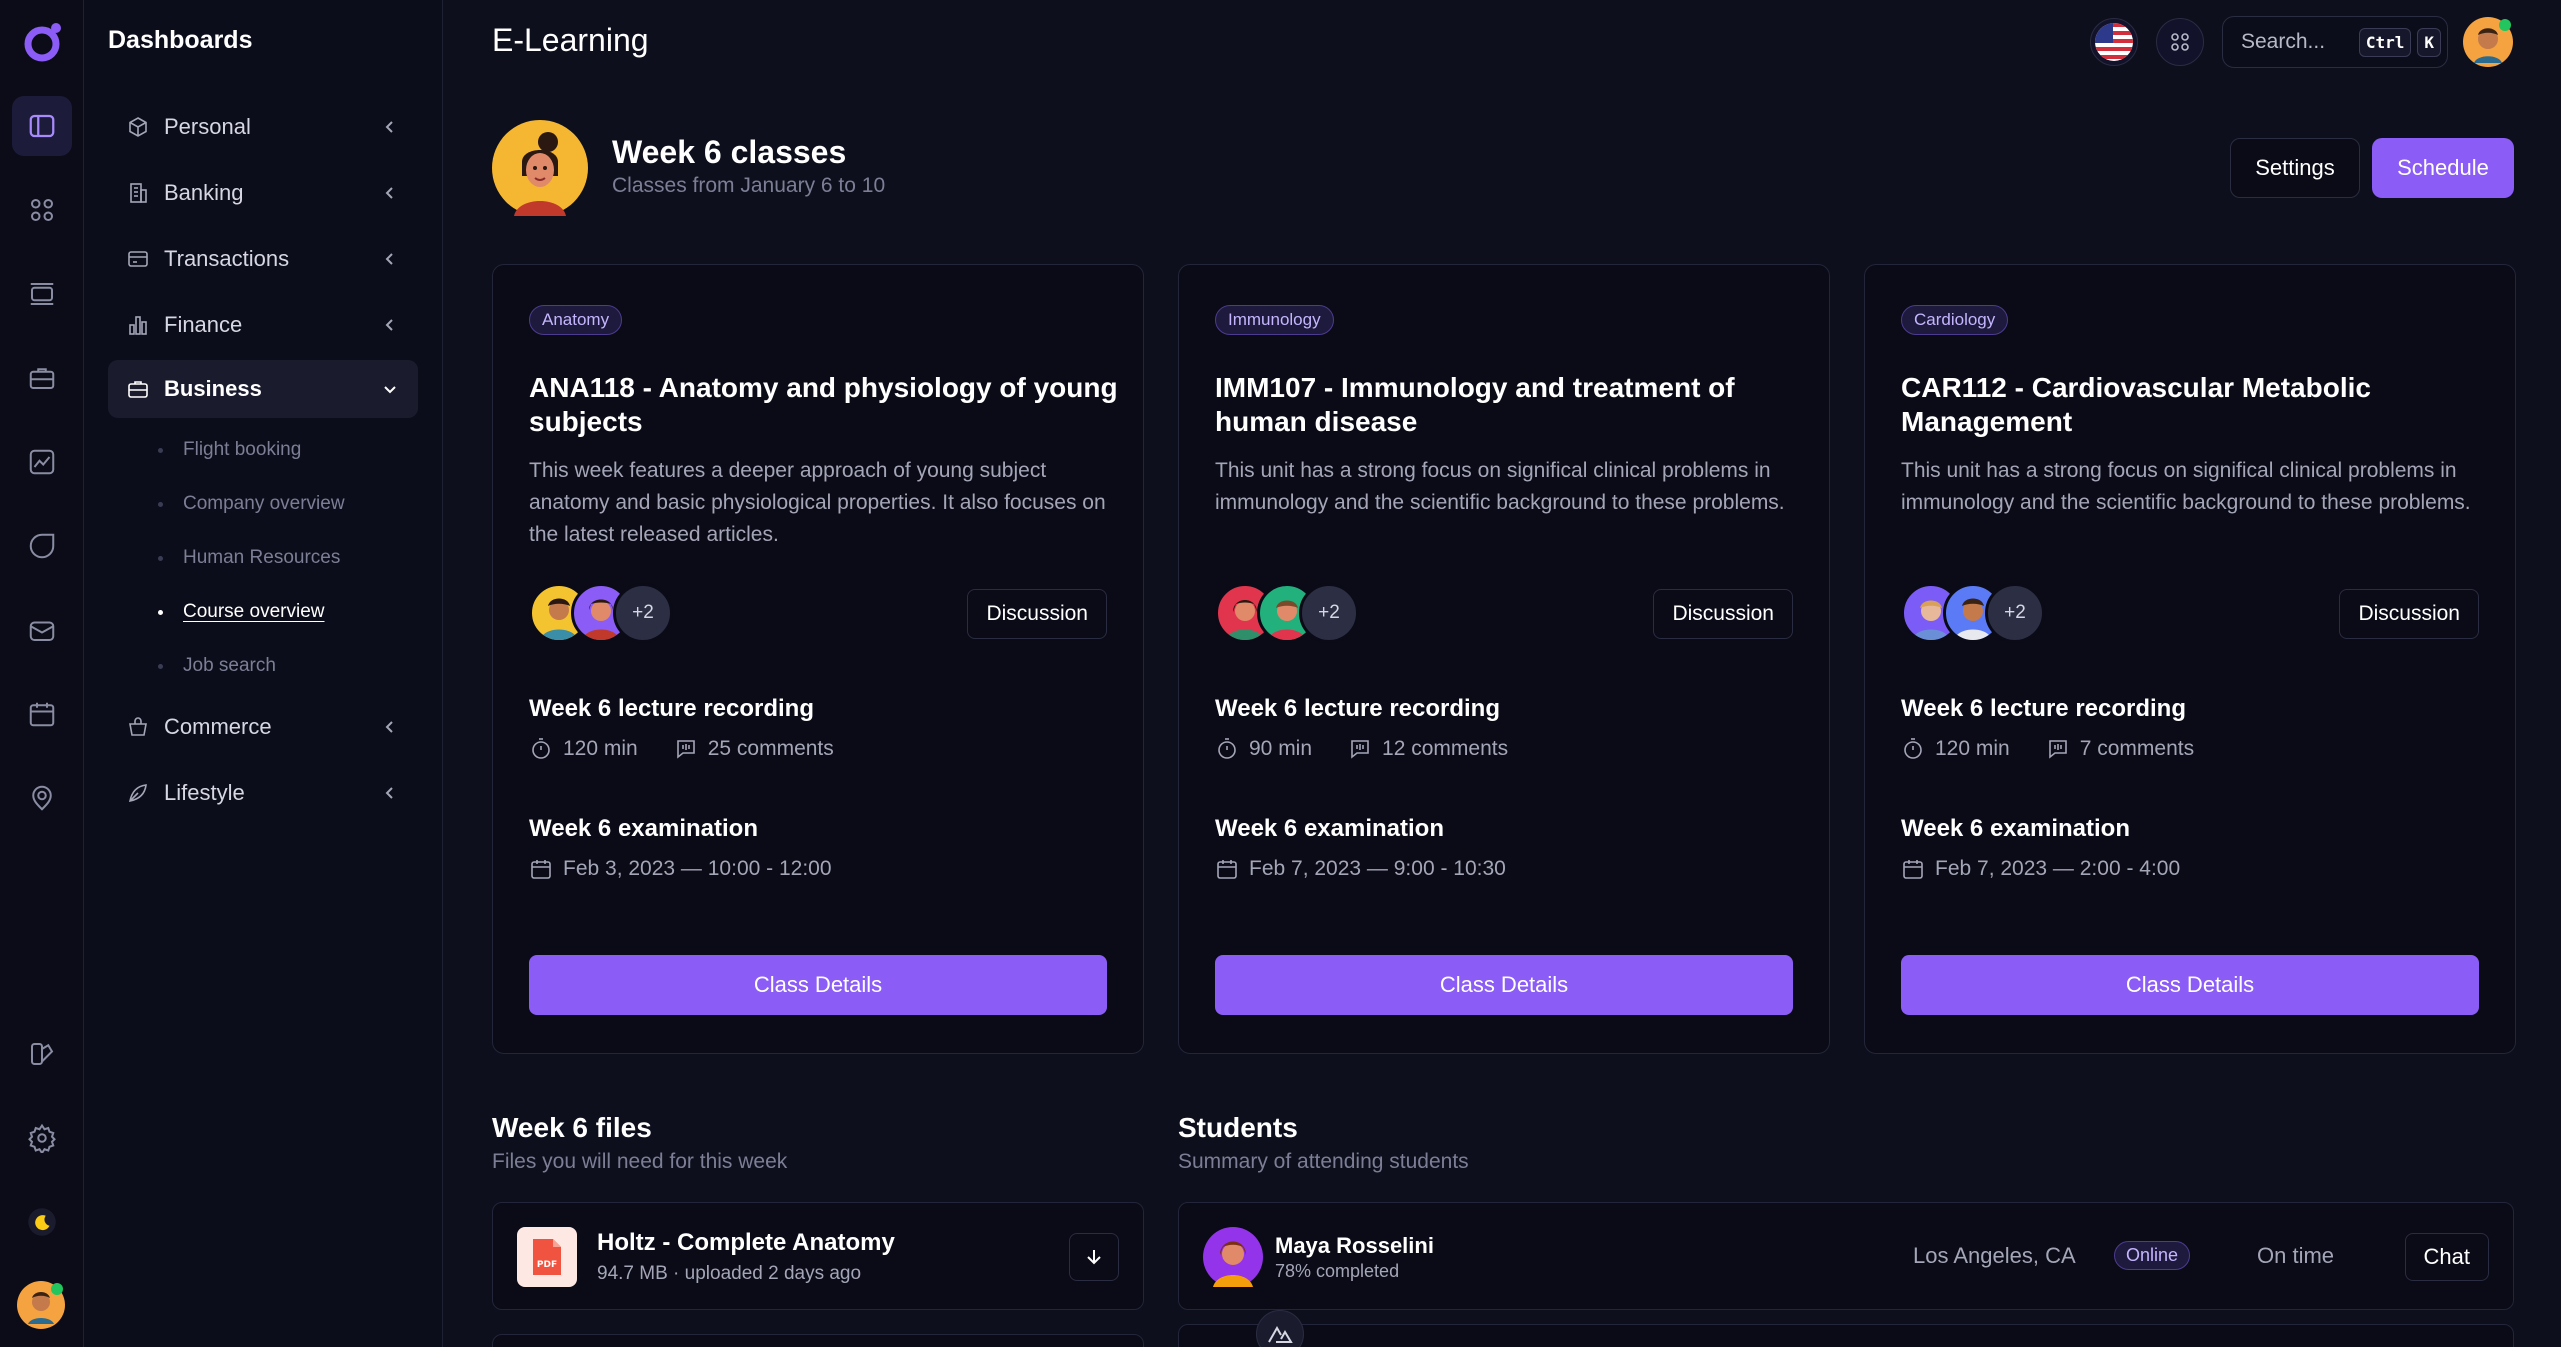  What do you see at coordinates (2295, 168) in the screenshot?
I see `settings-button: Settings` at bounding box center [2295, 168].